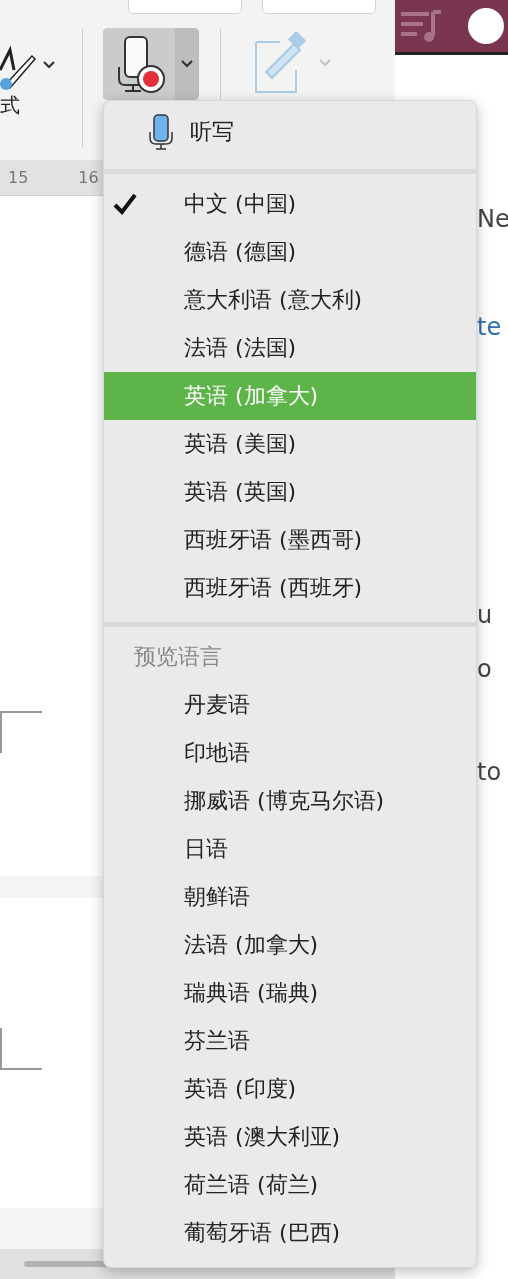 The image size is (508, 1279). Describe the element at coordinates (290, 444) in the screenshot. I see `language-menu-item: 英语 (美国)` at that location.